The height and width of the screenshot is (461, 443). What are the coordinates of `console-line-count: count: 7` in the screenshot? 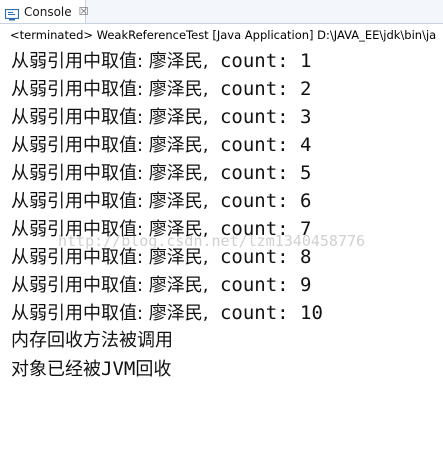 It's located at (260, 229).